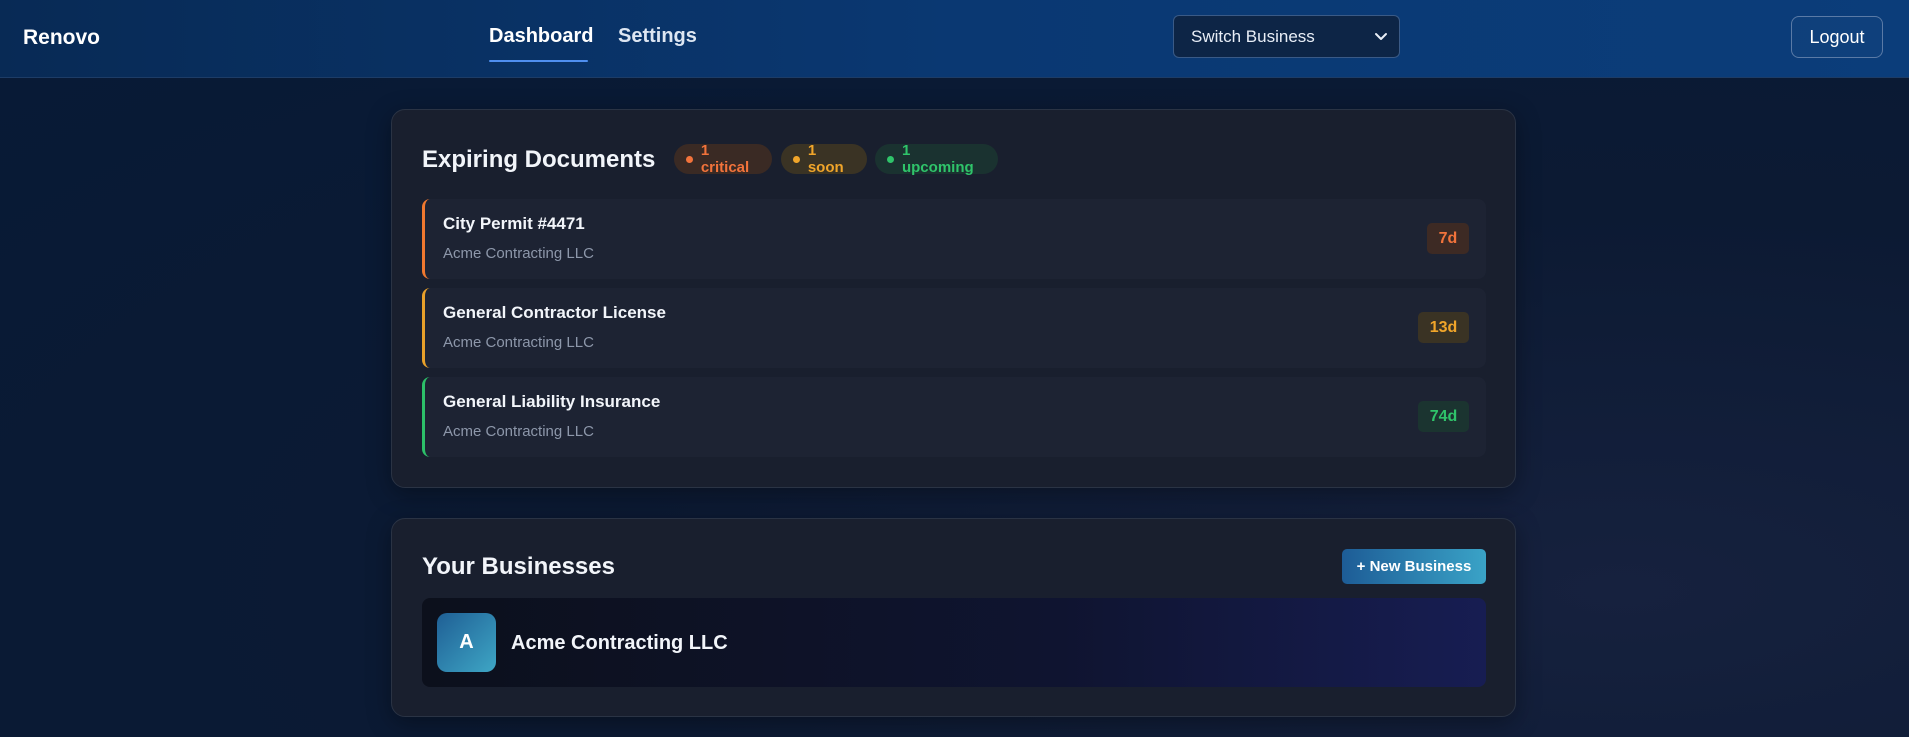 The image size is (1909, 737). Describe the element at coordinates (538, 61) in the screenshot. I see `active-tab-indicator` at that location.